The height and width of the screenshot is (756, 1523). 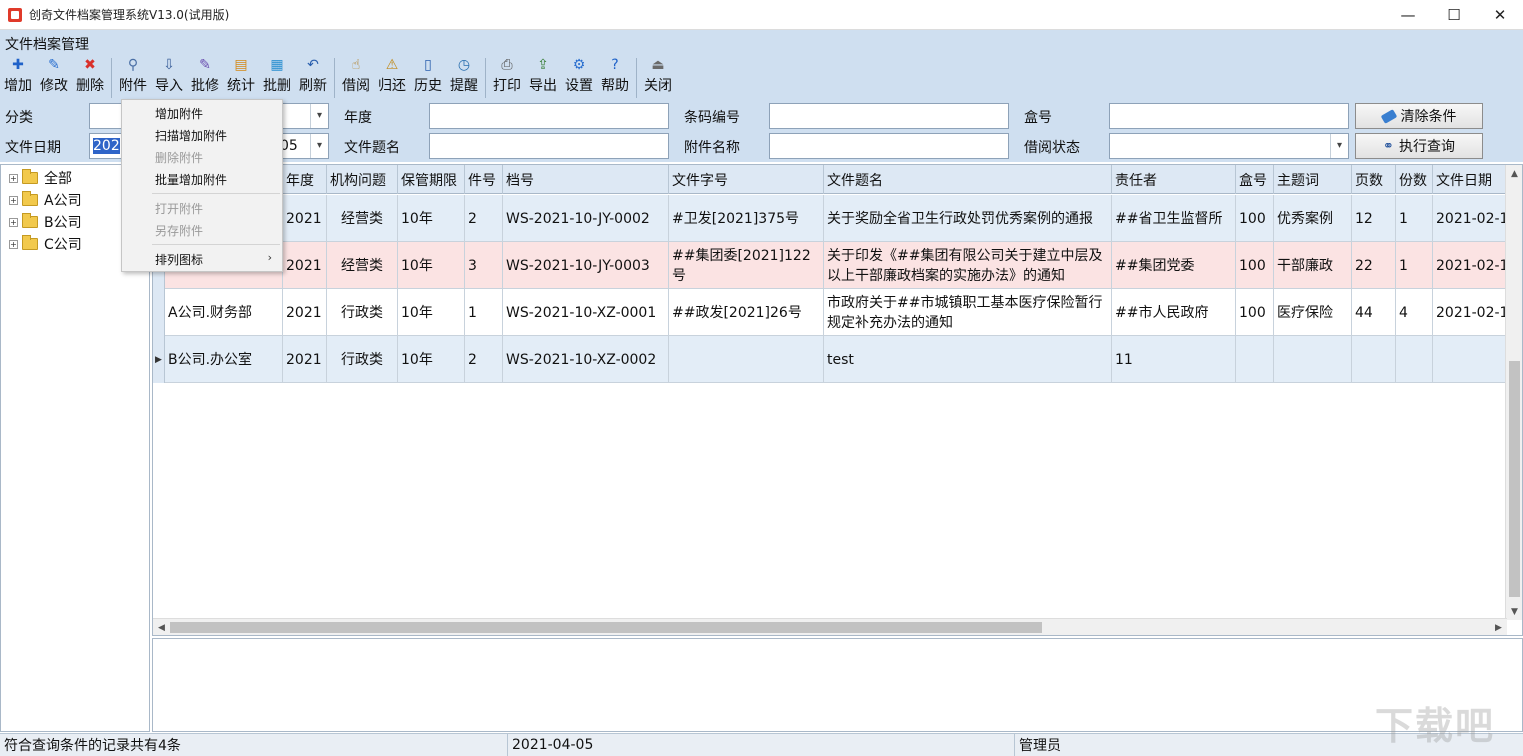 What do you see at coordinates (1514, 611) in the screenshot?
I see `scroll-down-icon: ▼` at bounding box center [1514, 611].